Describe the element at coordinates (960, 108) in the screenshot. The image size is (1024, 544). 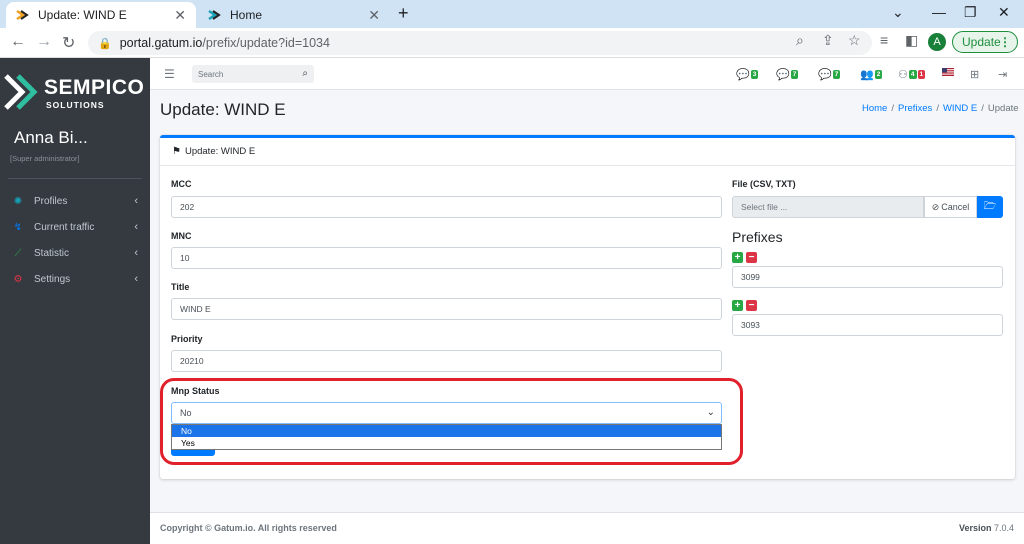
I see `breadcrumb-wind-e: WIND E` at that location.